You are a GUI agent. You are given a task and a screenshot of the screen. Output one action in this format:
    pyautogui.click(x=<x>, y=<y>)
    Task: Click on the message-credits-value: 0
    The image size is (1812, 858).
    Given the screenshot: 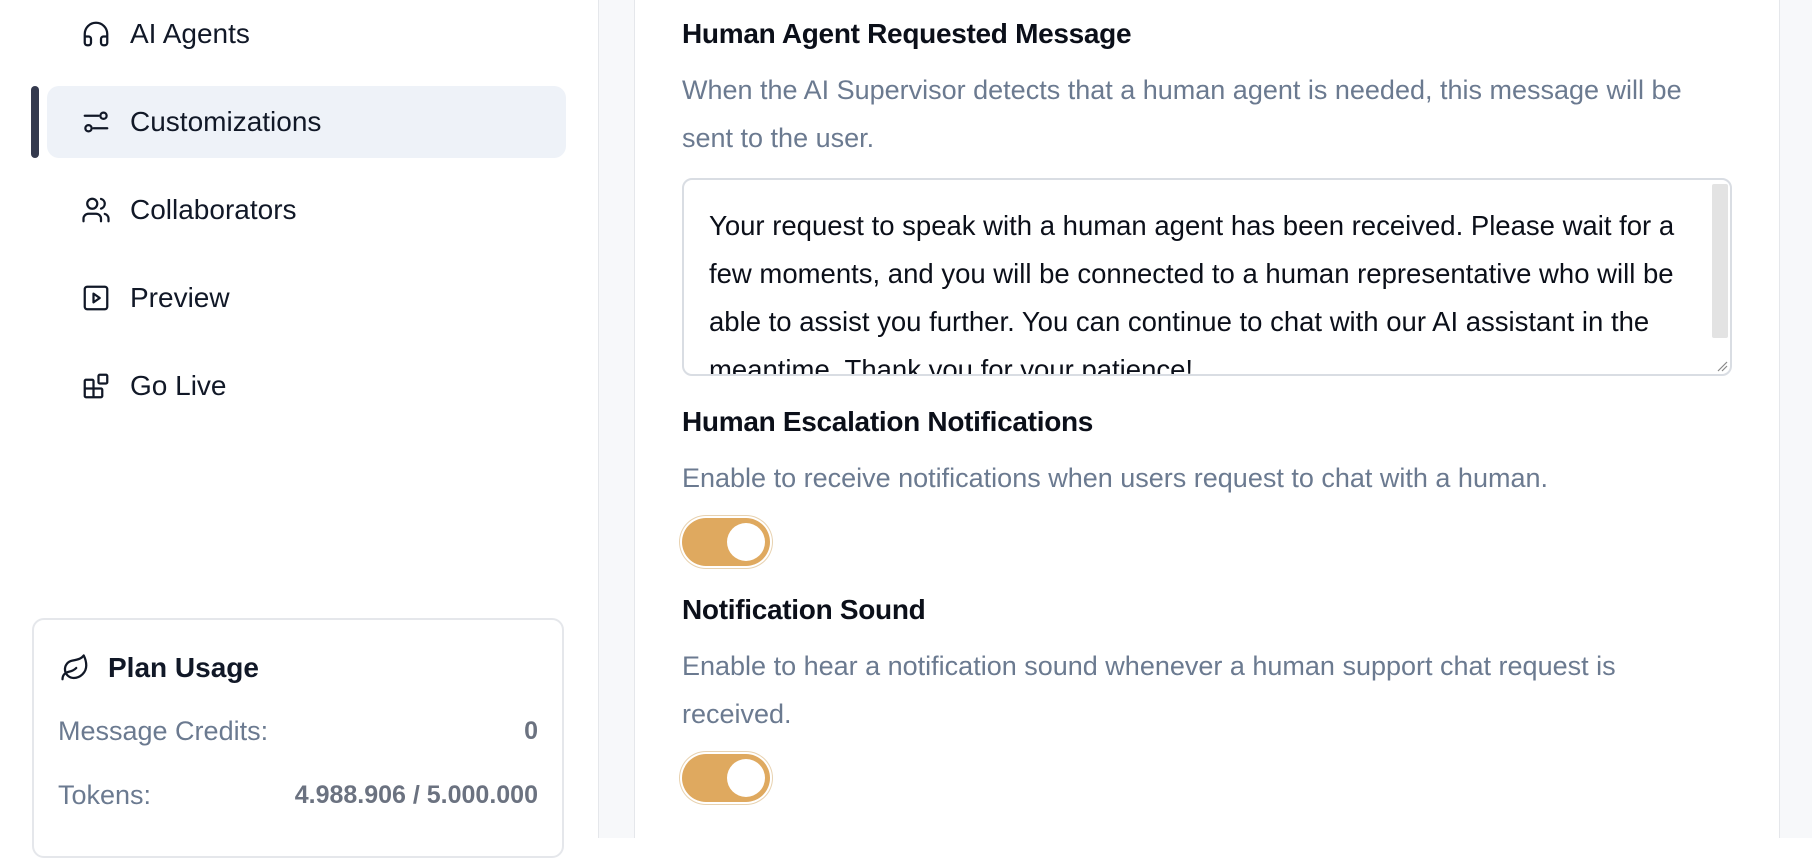 What is the action you would take?
    pyautogui.click(x=531, y=731)
    